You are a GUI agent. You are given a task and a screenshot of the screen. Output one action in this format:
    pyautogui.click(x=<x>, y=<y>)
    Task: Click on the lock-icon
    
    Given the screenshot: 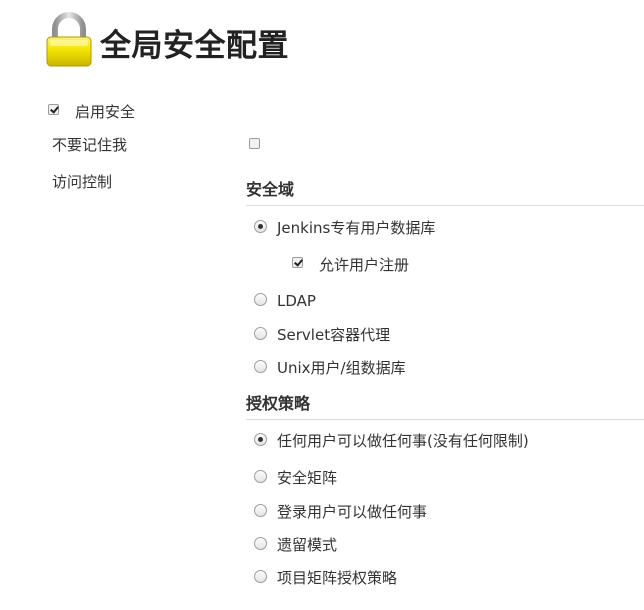 What is the action you would take?
    pyautogui.click(x=69, y=39)
    